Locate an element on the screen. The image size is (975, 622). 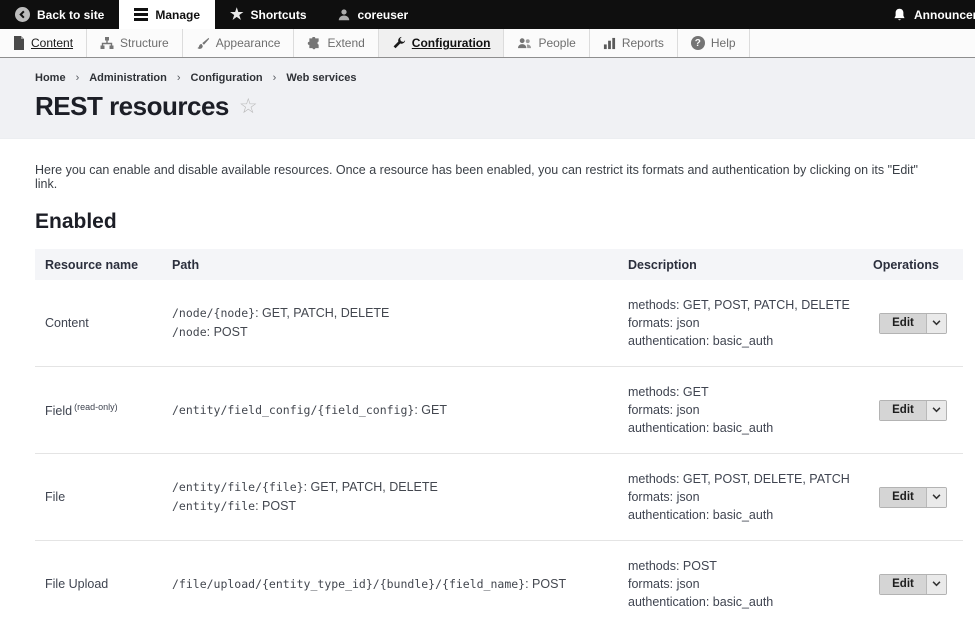
user-icon is located at coordinates (344, 15).